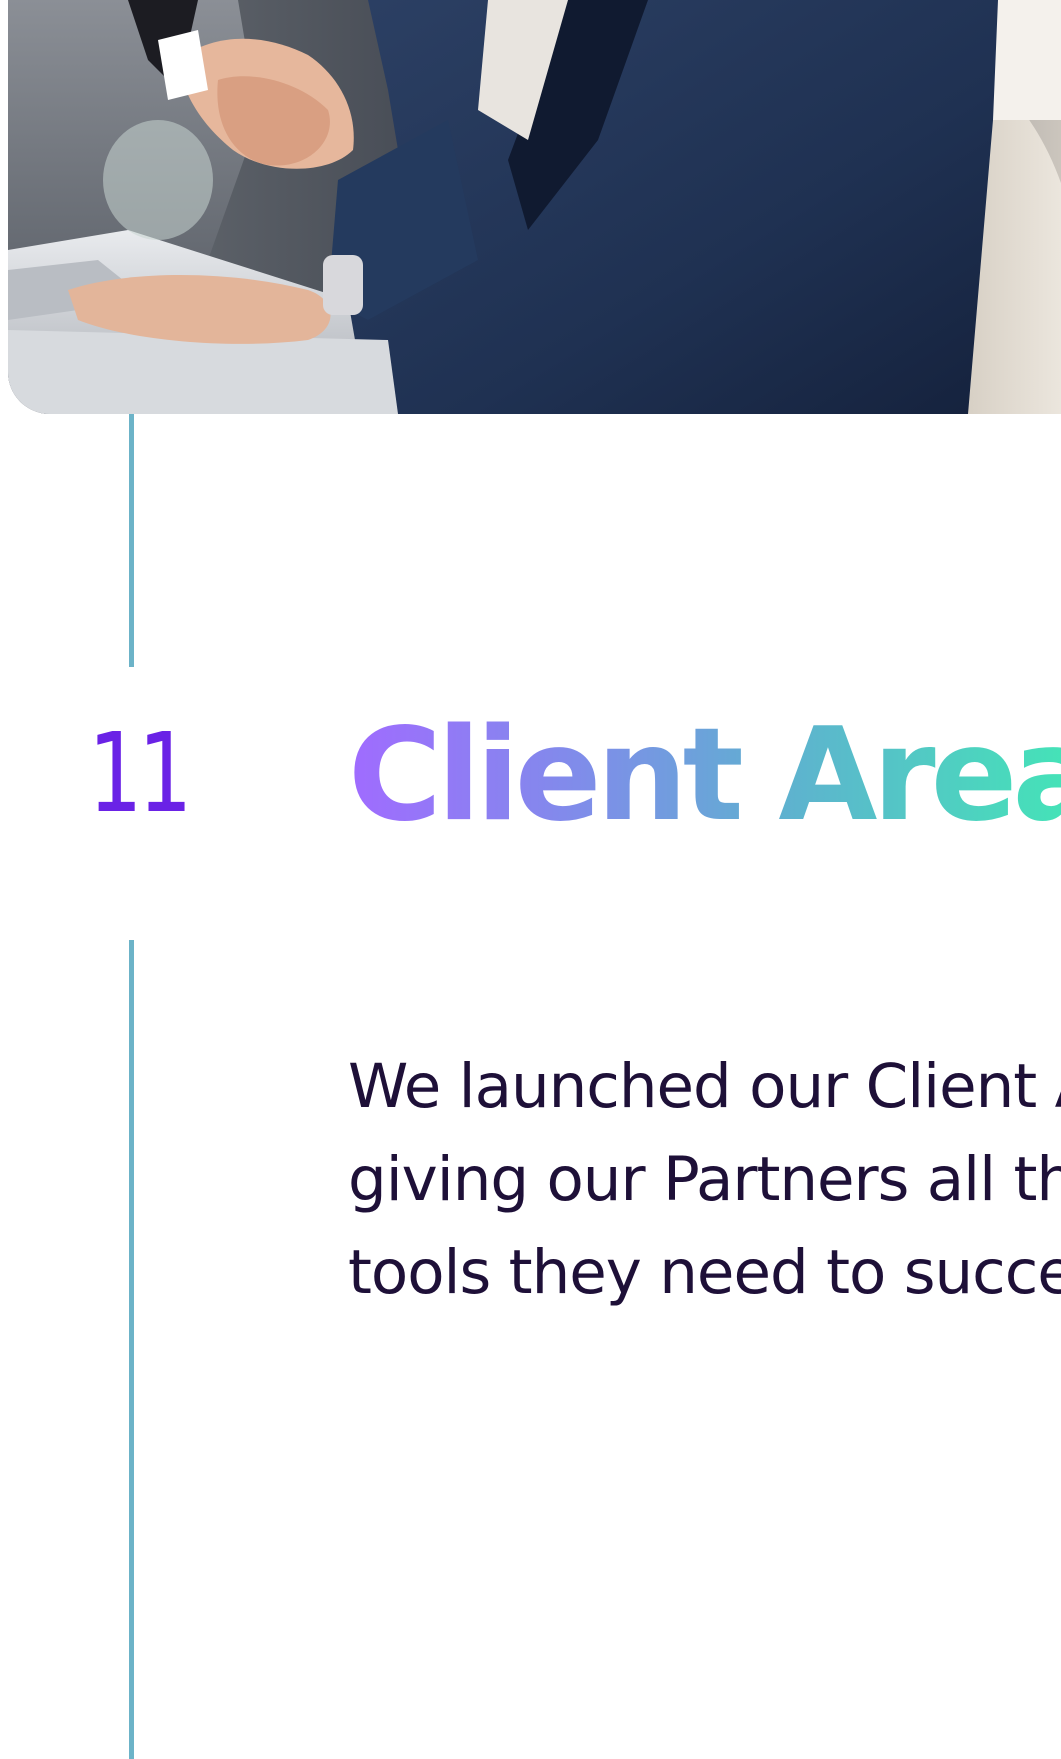 Image resolution: width=1061 pixels, height=1759 pixels. Describe the element at coordinates (140, 773) in the screenshot. I see `step-number: 11` at that location.